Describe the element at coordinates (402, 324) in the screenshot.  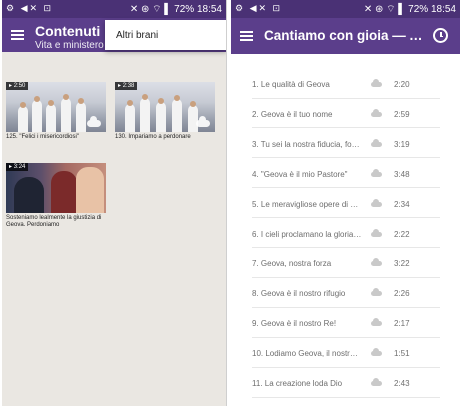
I see `song-duration: 2:17` at that location.